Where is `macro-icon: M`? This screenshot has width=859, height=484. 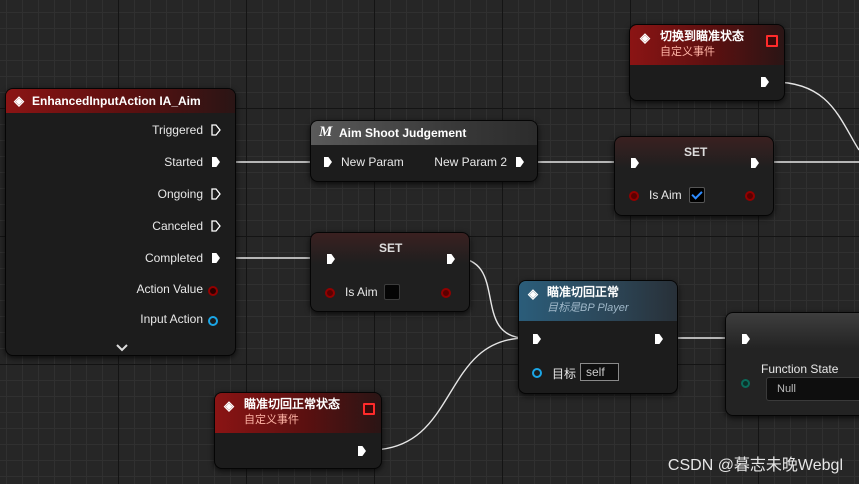 macro-icon: M is located at coordinates (326, 132).